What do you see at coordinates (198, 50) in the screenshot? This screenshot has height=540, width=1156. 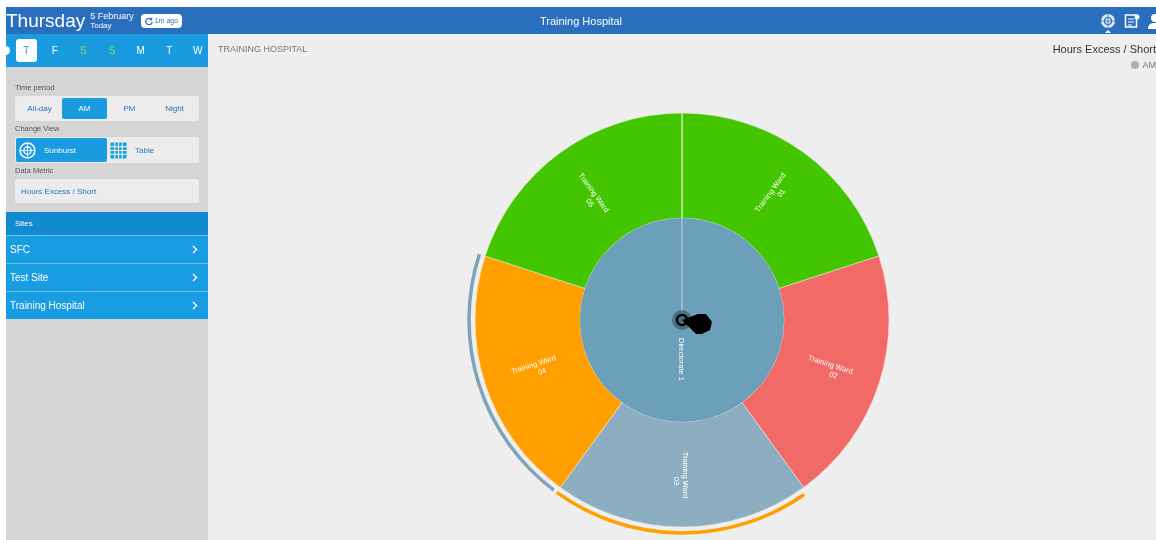 I see `day-tab: W` at bounding box center [198, 50].